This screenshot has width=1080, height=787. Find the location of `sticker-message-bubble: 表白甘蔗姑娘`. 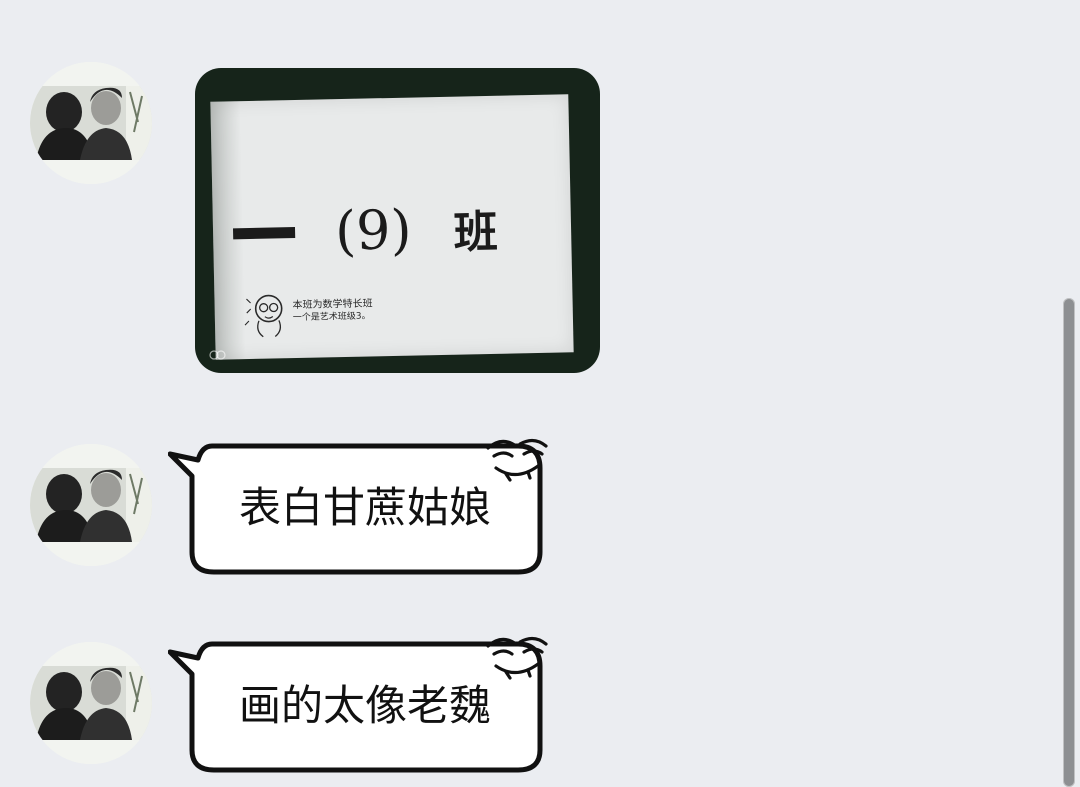

sticker-message-bubble: 表白甘蔗姑娘 is located at coordinates (358, 504).